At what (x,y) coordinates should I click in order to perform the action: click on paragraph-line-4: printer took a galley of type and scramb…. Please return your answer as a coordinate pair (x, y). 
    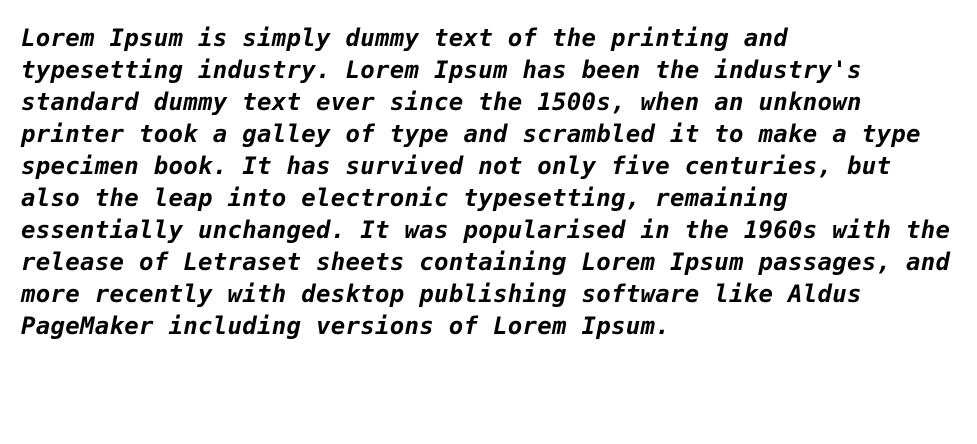
    Looking at the image, I should click on (471, 134).